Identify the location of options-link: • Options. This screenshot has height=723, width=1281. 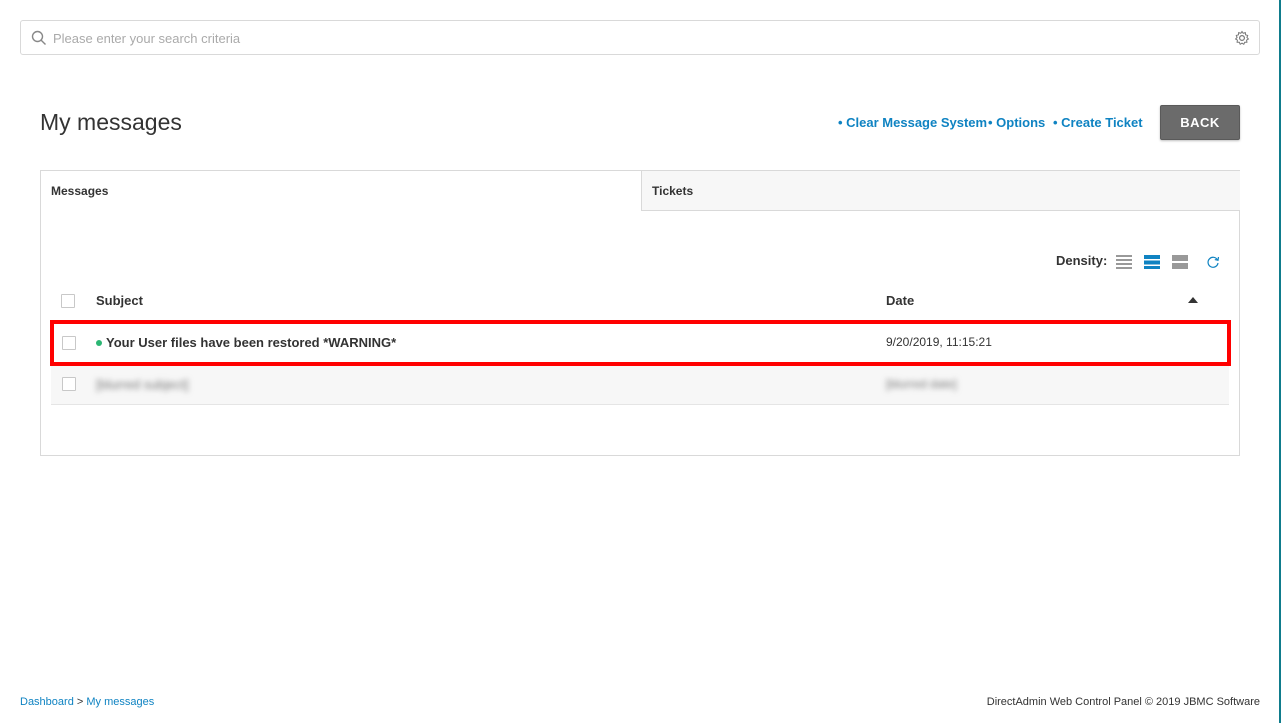
(1016, 122).